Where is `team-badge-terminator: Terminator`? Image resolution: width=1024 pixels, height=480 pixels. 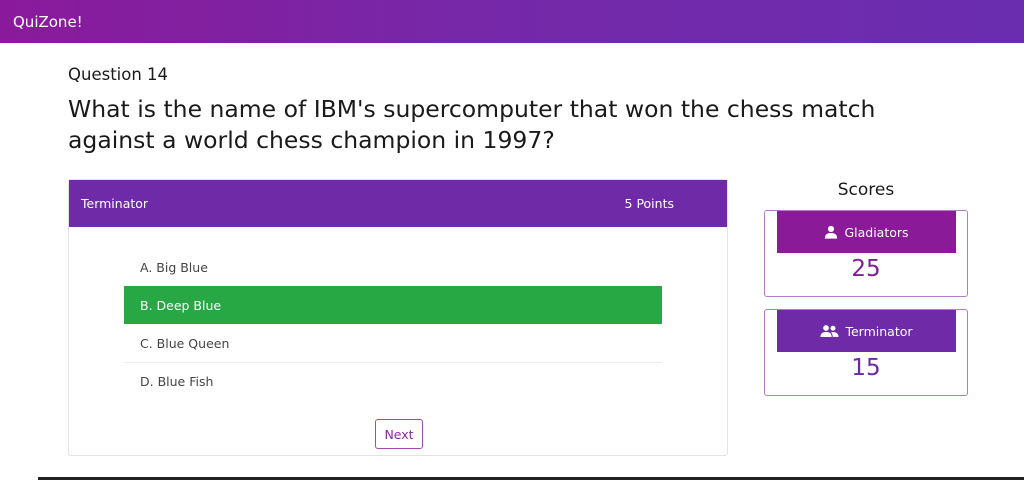 team-badge-terminator: Terminator is located at coordinates (866, 331).